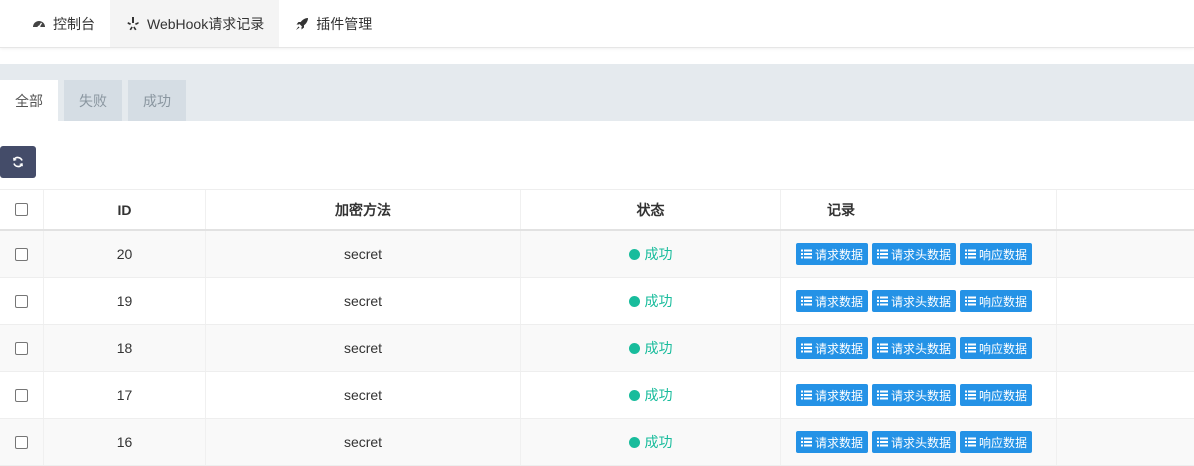  I want to click on tab-success: 成功, so click(157, 100).